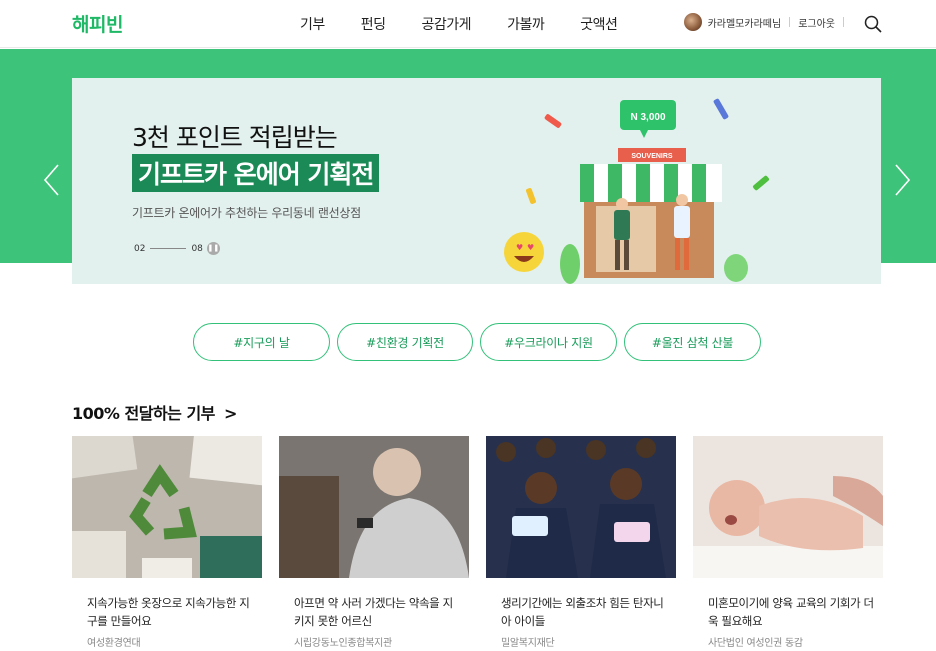 Image resolution: width=936 pixels, height=651 pixels. I want to click on banner-pager: 02 08 ❚❚, so click(177, 248).